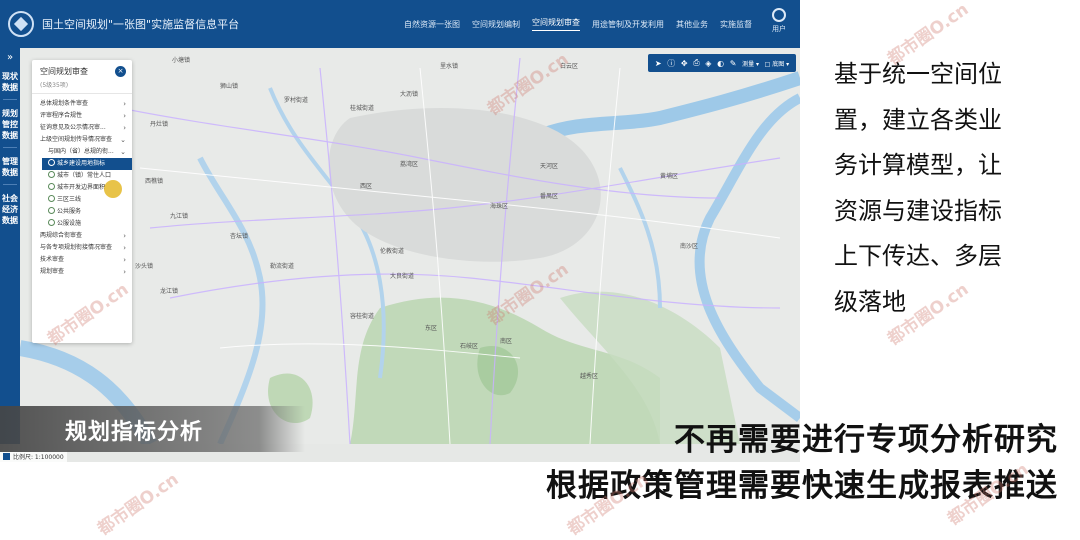 The image size is (1080, 540). Describe the element at coordinates (10, 57) in the screenshot. I see `expand-icon: »` at that location.